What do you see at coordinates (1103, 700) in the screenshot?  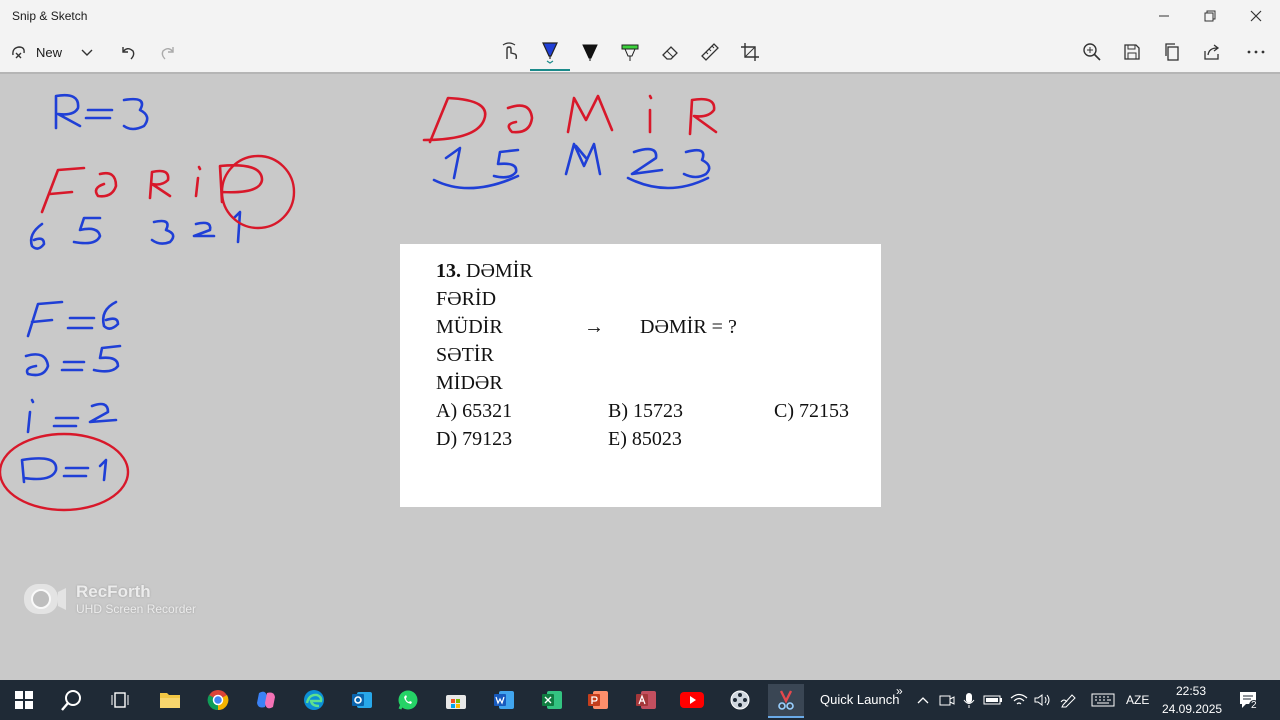 I see `tray-keyboard-button` at bounding box center [1103, 700].